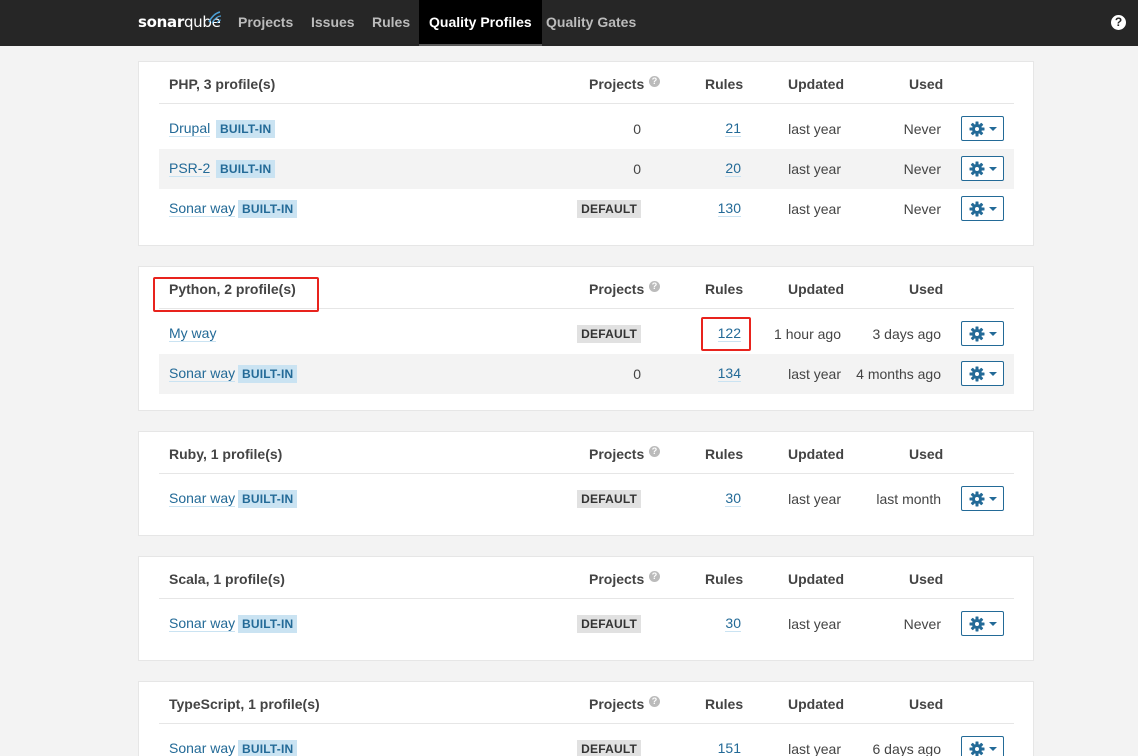 This screenshot has width=1138, height=756. What do you see at coordinates (193, 334) in the screenshot?
I see `profile-name-link: My way` at bounding box center [193, 334].